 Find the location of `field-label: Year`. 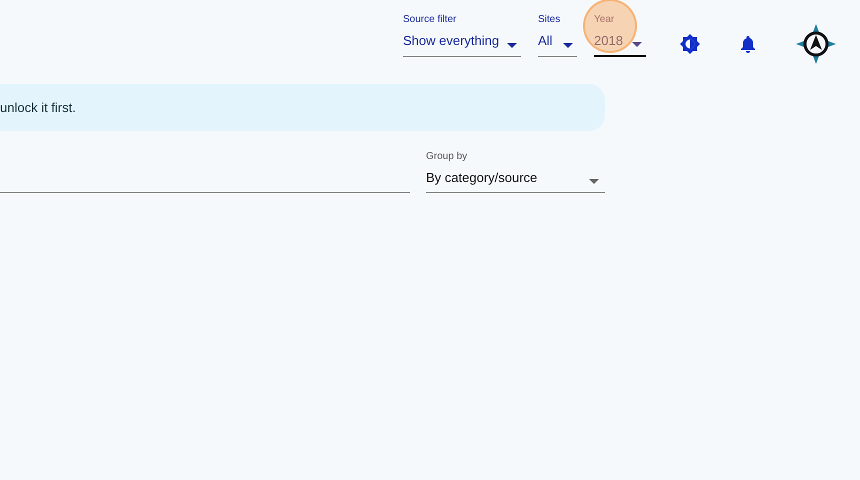

field-label: Year is located at coordinates (604, 20).